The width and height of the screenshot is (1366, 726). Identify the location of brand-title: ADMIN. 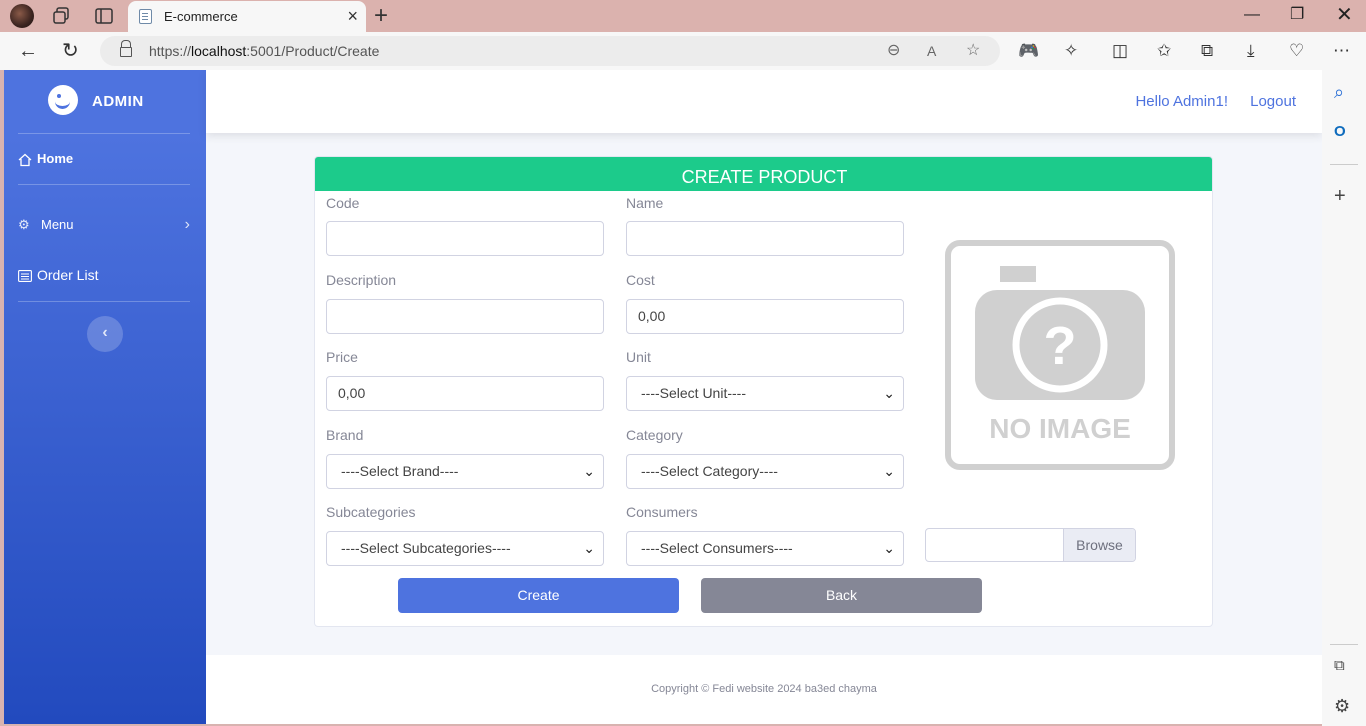
(118, 101).